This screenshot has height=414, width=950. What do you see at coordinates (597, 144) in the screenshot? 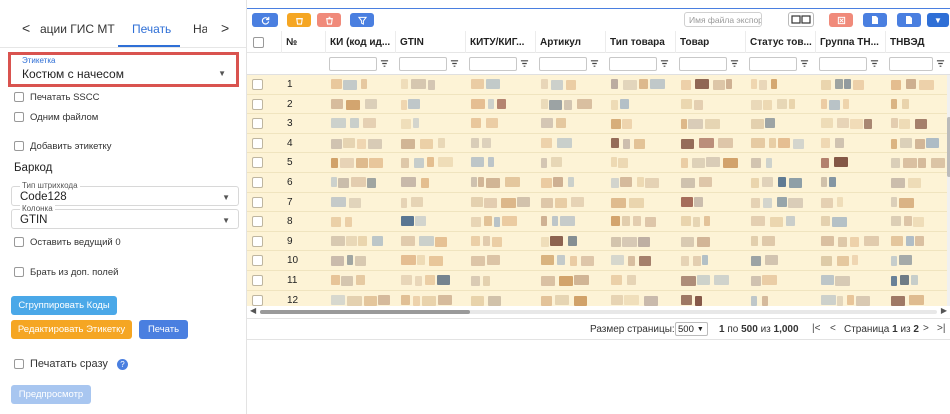
I see `table-row: 4` at bounding box center [597, 144].